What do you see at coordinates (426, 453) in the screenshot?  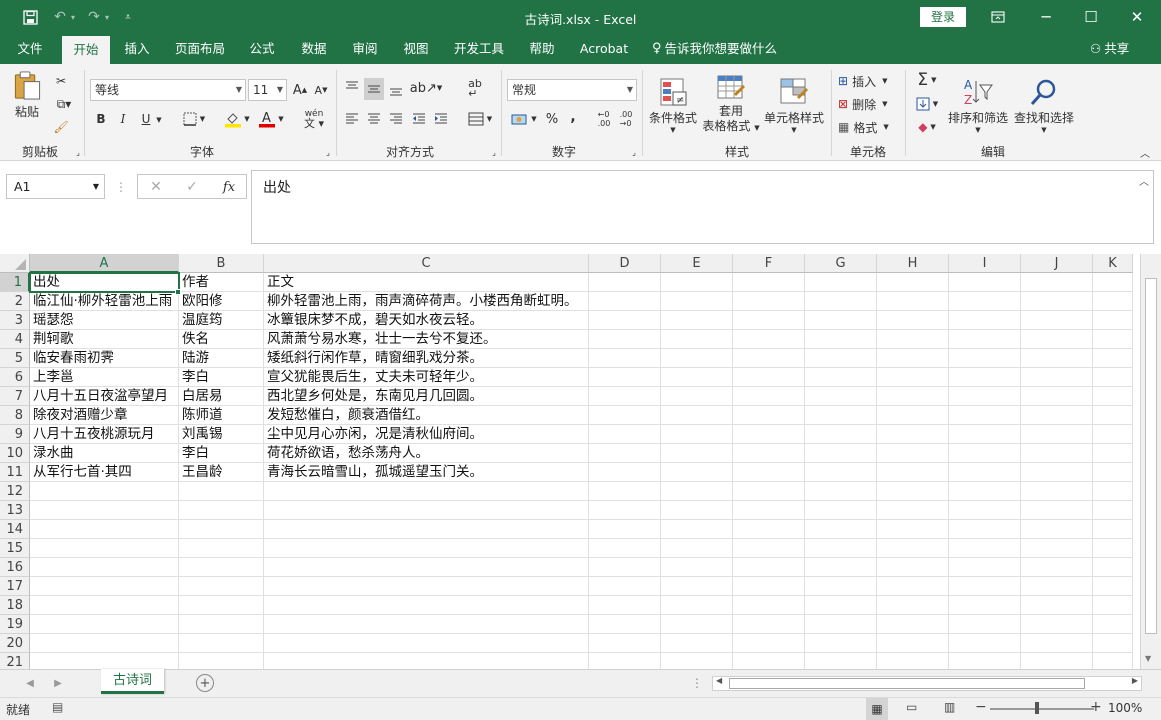 I see `cell: 荷花娇欲语，愁杀荡舟人。` at bounding box center [426, 453].